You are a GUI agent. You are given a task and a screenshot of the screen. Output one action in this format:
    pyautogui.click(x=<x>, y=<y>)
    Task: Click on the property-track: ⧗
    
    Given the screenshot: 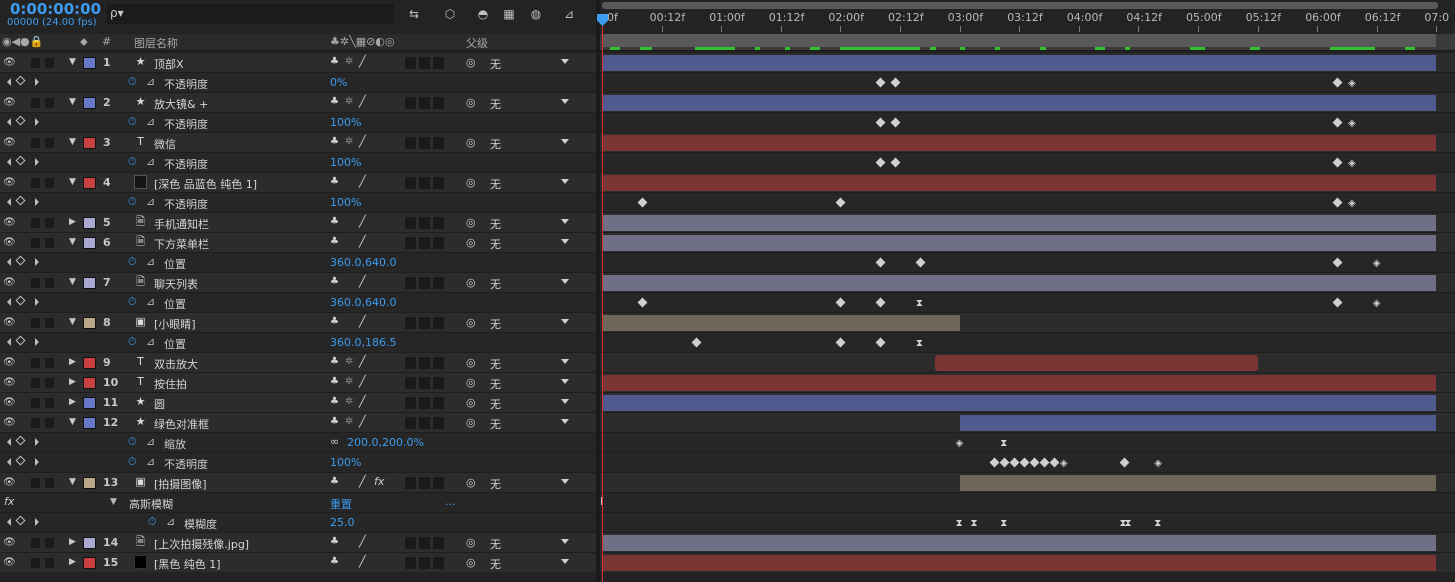 What is the action you would take?
    pyautogui.click(x=1027, y=342)
    